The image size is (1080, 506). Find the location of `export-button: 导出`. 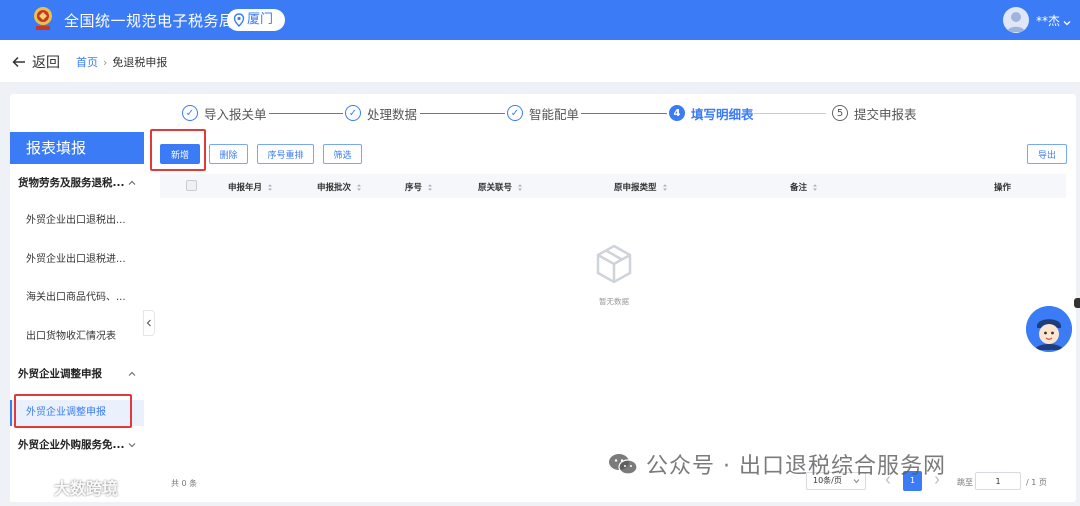

export-button: 导出 is located at coordinates (1047, 154).